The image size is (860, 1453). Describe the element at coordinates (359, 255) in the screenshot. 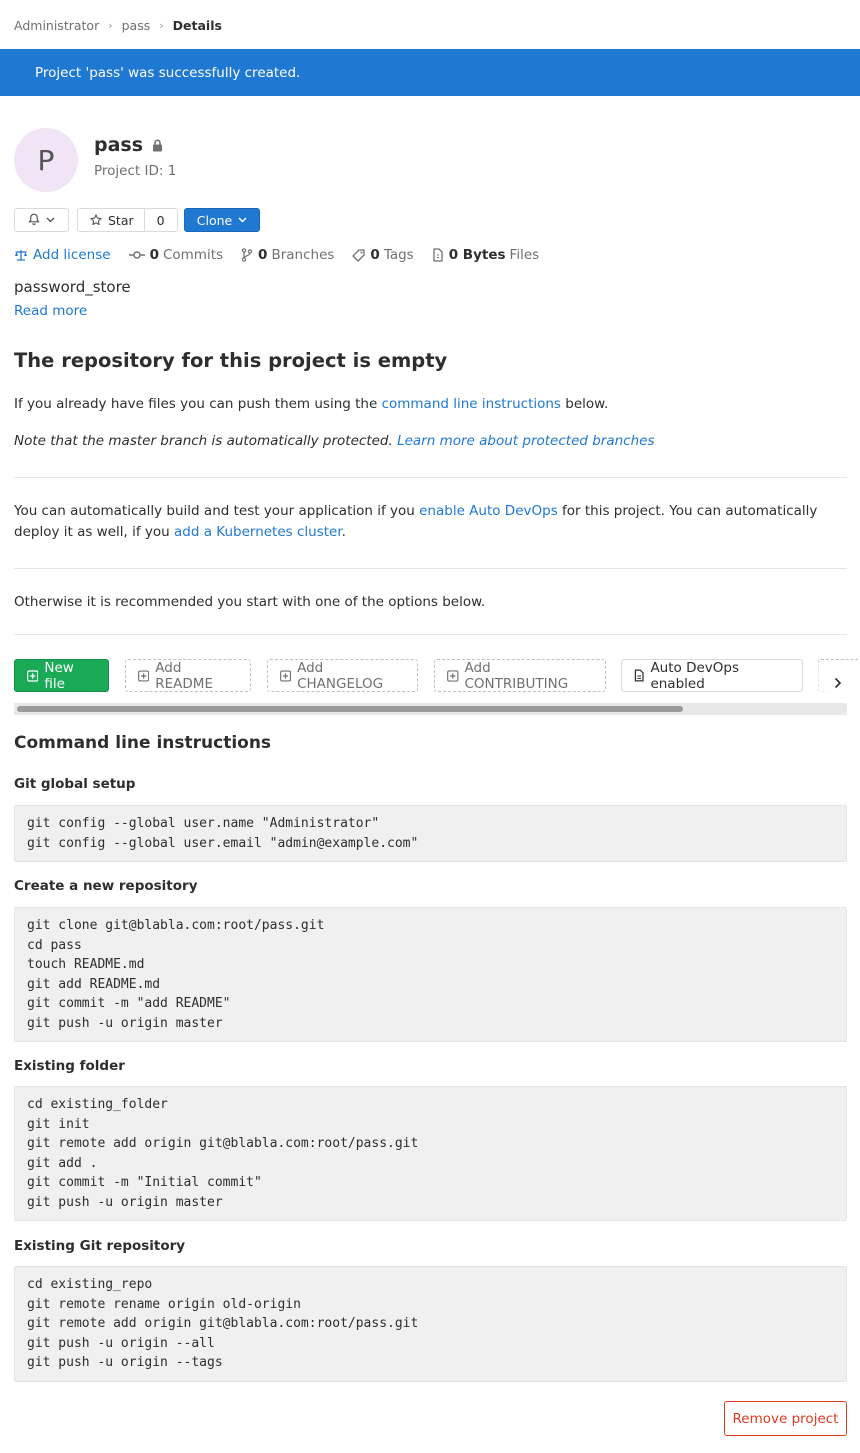

I see `tag-icon` at that location.